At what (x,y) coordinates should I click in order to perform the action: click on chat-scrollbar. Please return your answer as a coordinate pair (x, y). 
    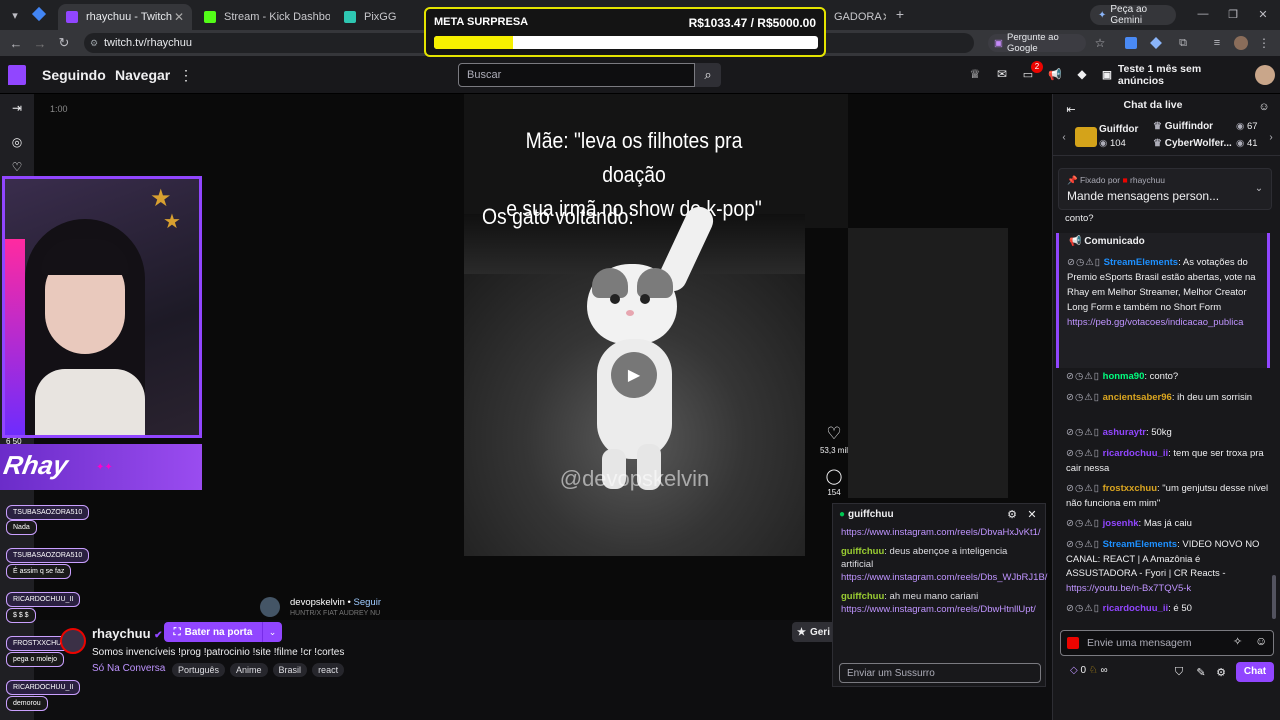
    Looking at the image, I should click on (1274, 597).